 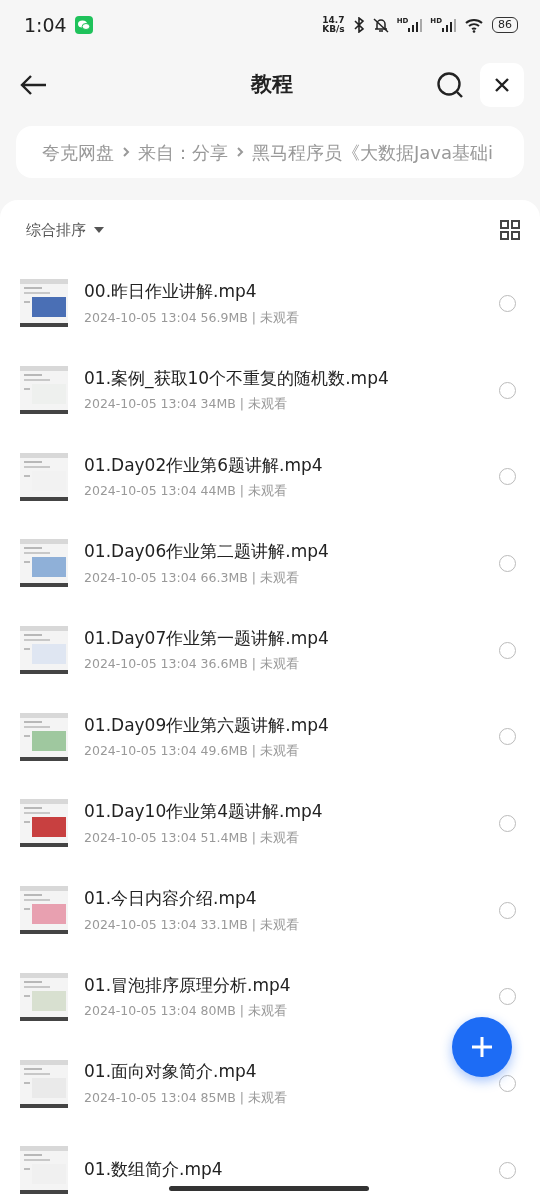 I want to click on file-info: 2024-10-05 13:04 33.1MB | 未观看, so click(x=192, y=924).